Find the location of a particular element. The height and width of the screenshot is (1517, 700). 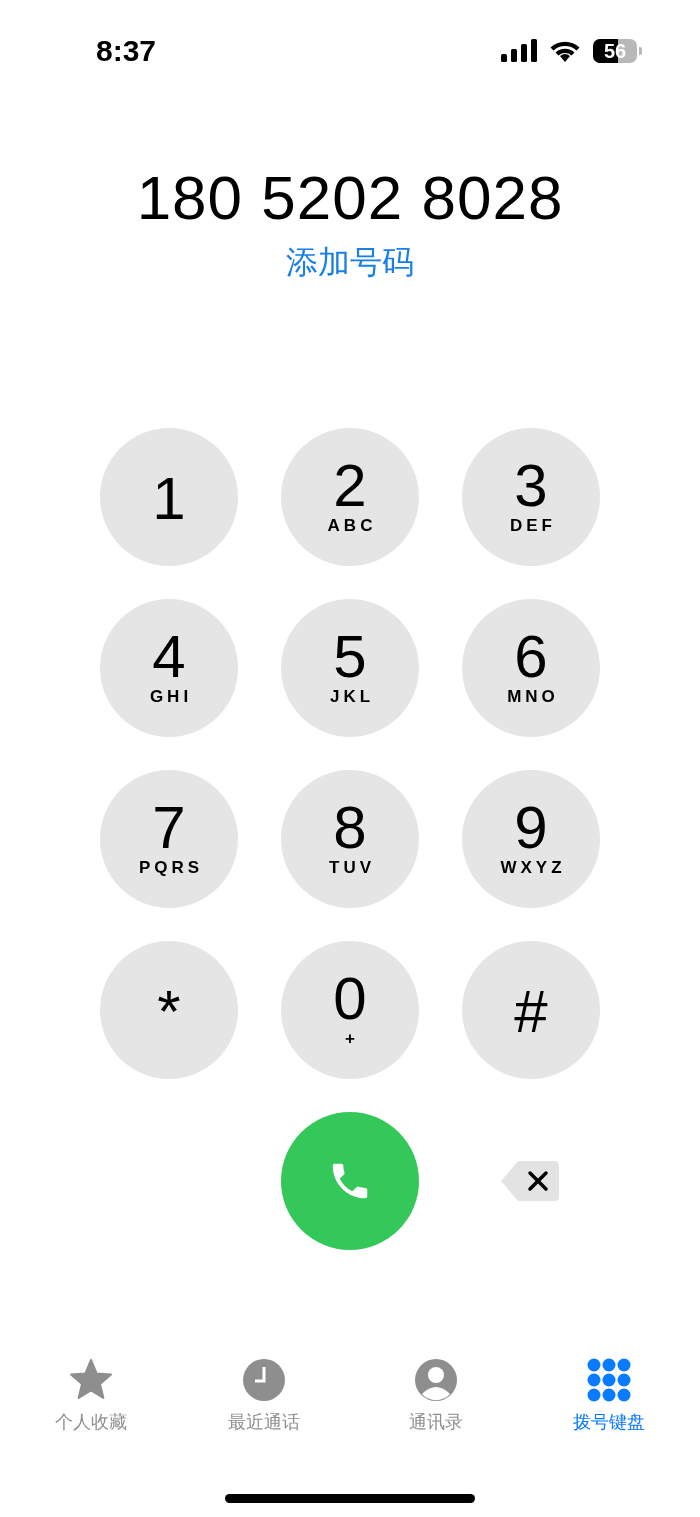

keypad-key: # is located at coordinates (531, 1010).